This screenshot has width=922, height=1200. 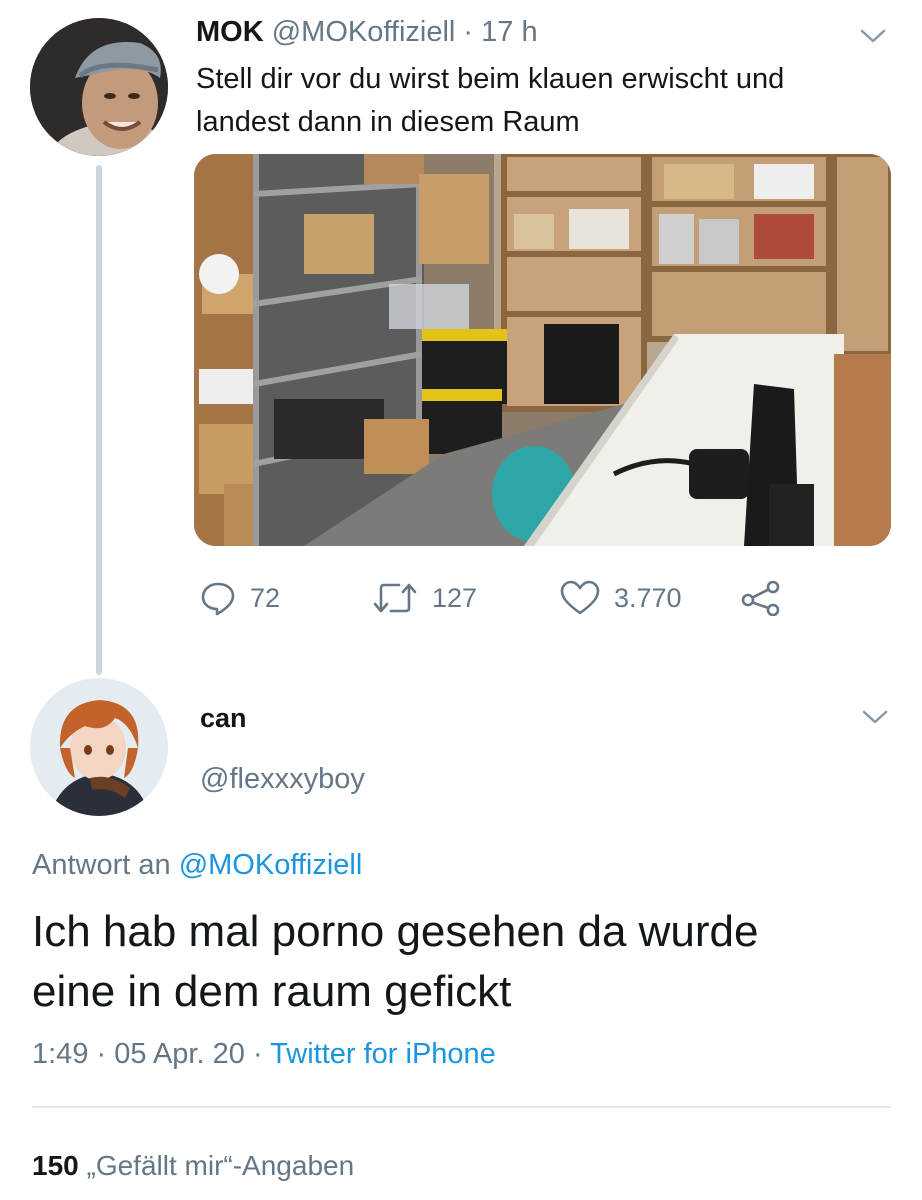 I want to click on reply-text-line-2: eine in dem raum gefickt, so click(x=272, y=991).